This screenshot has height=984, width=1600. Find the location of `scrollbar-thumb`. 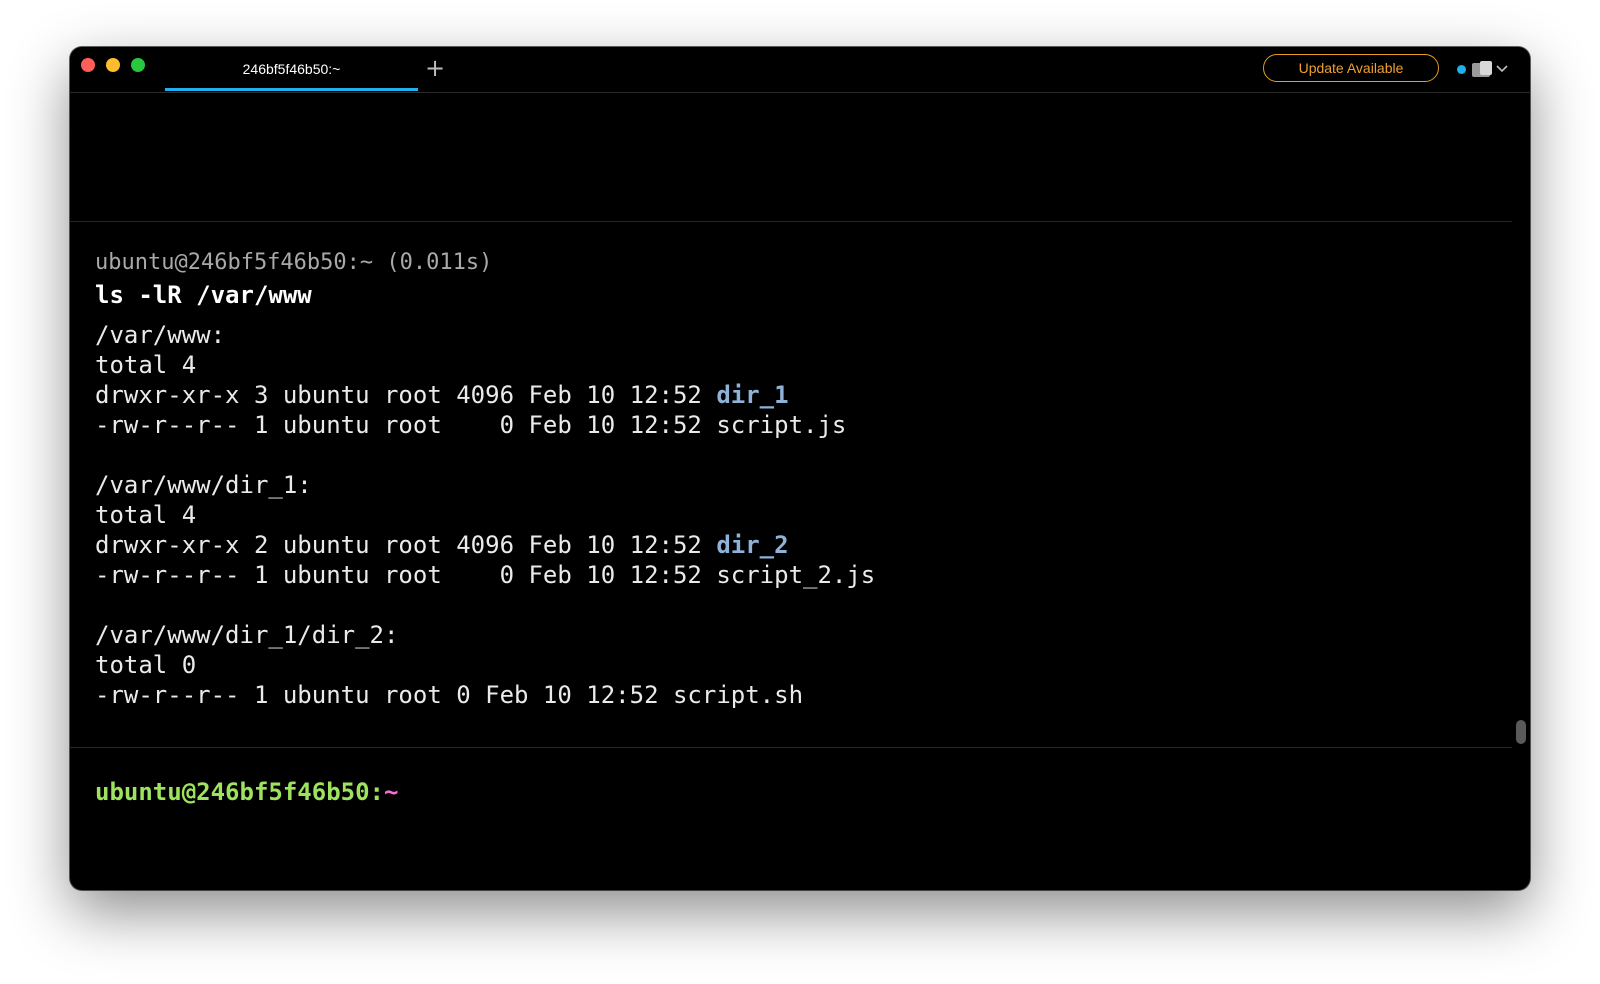

scrollbar-thumb is located at coordinates (1521, 732).